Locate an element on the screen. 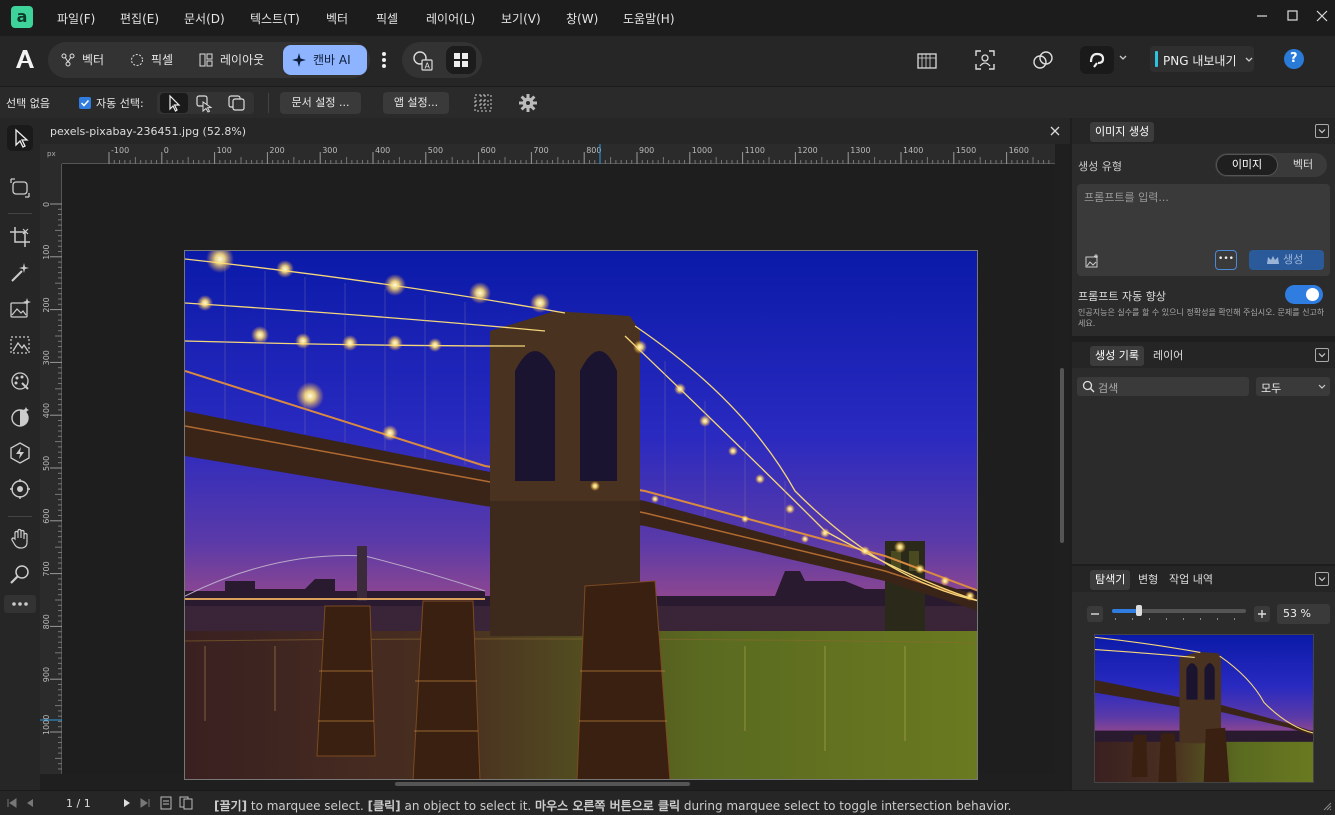 This screenshot has width=1335, height=815. close-document-icon is located at coordinates (1055, 131).